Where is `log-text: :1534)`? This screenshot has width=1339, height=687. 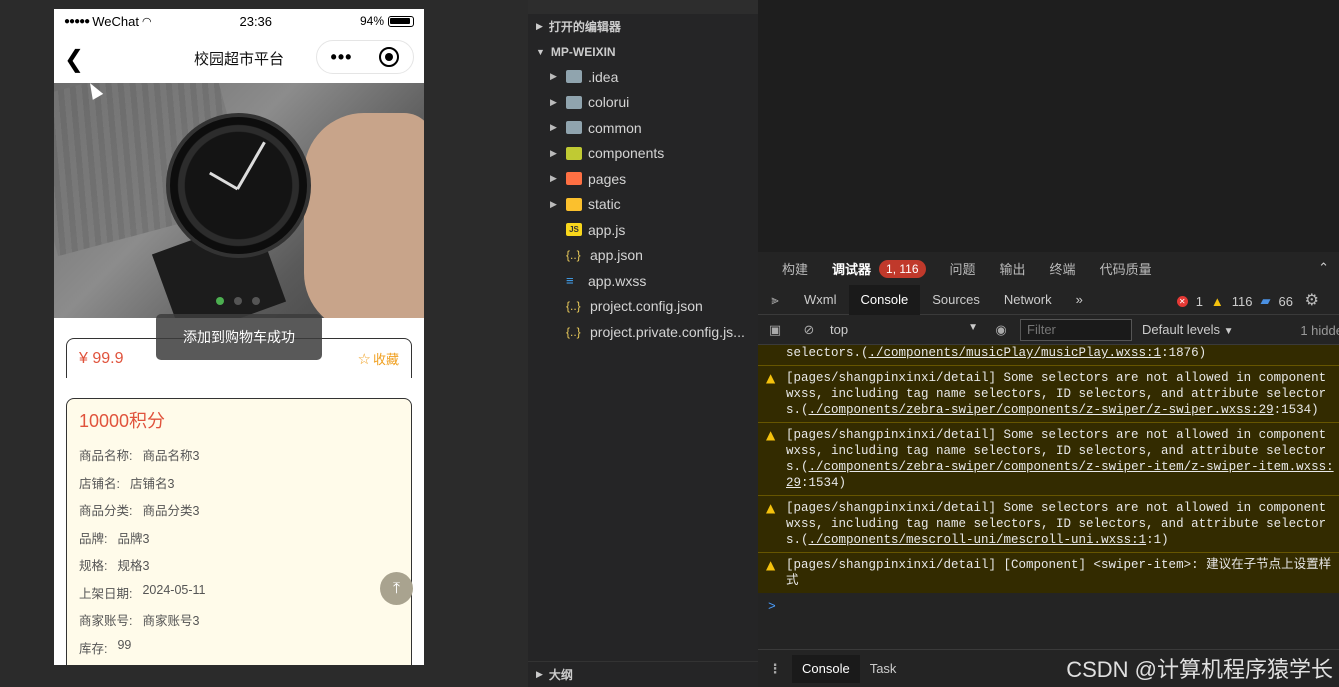
log-text: :1534) is located at coordinates (824, 483).